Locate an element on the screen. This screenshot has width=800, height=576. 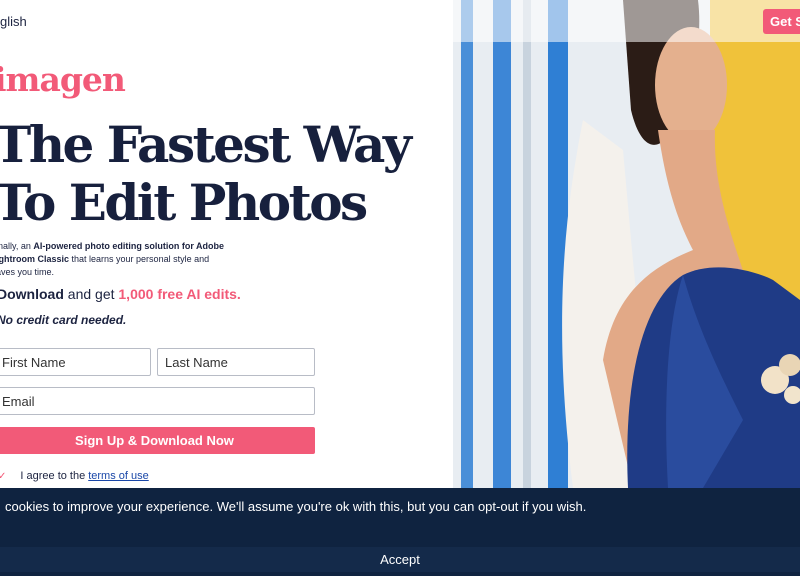
language-selector: glish is located at coordinates (13, 21).